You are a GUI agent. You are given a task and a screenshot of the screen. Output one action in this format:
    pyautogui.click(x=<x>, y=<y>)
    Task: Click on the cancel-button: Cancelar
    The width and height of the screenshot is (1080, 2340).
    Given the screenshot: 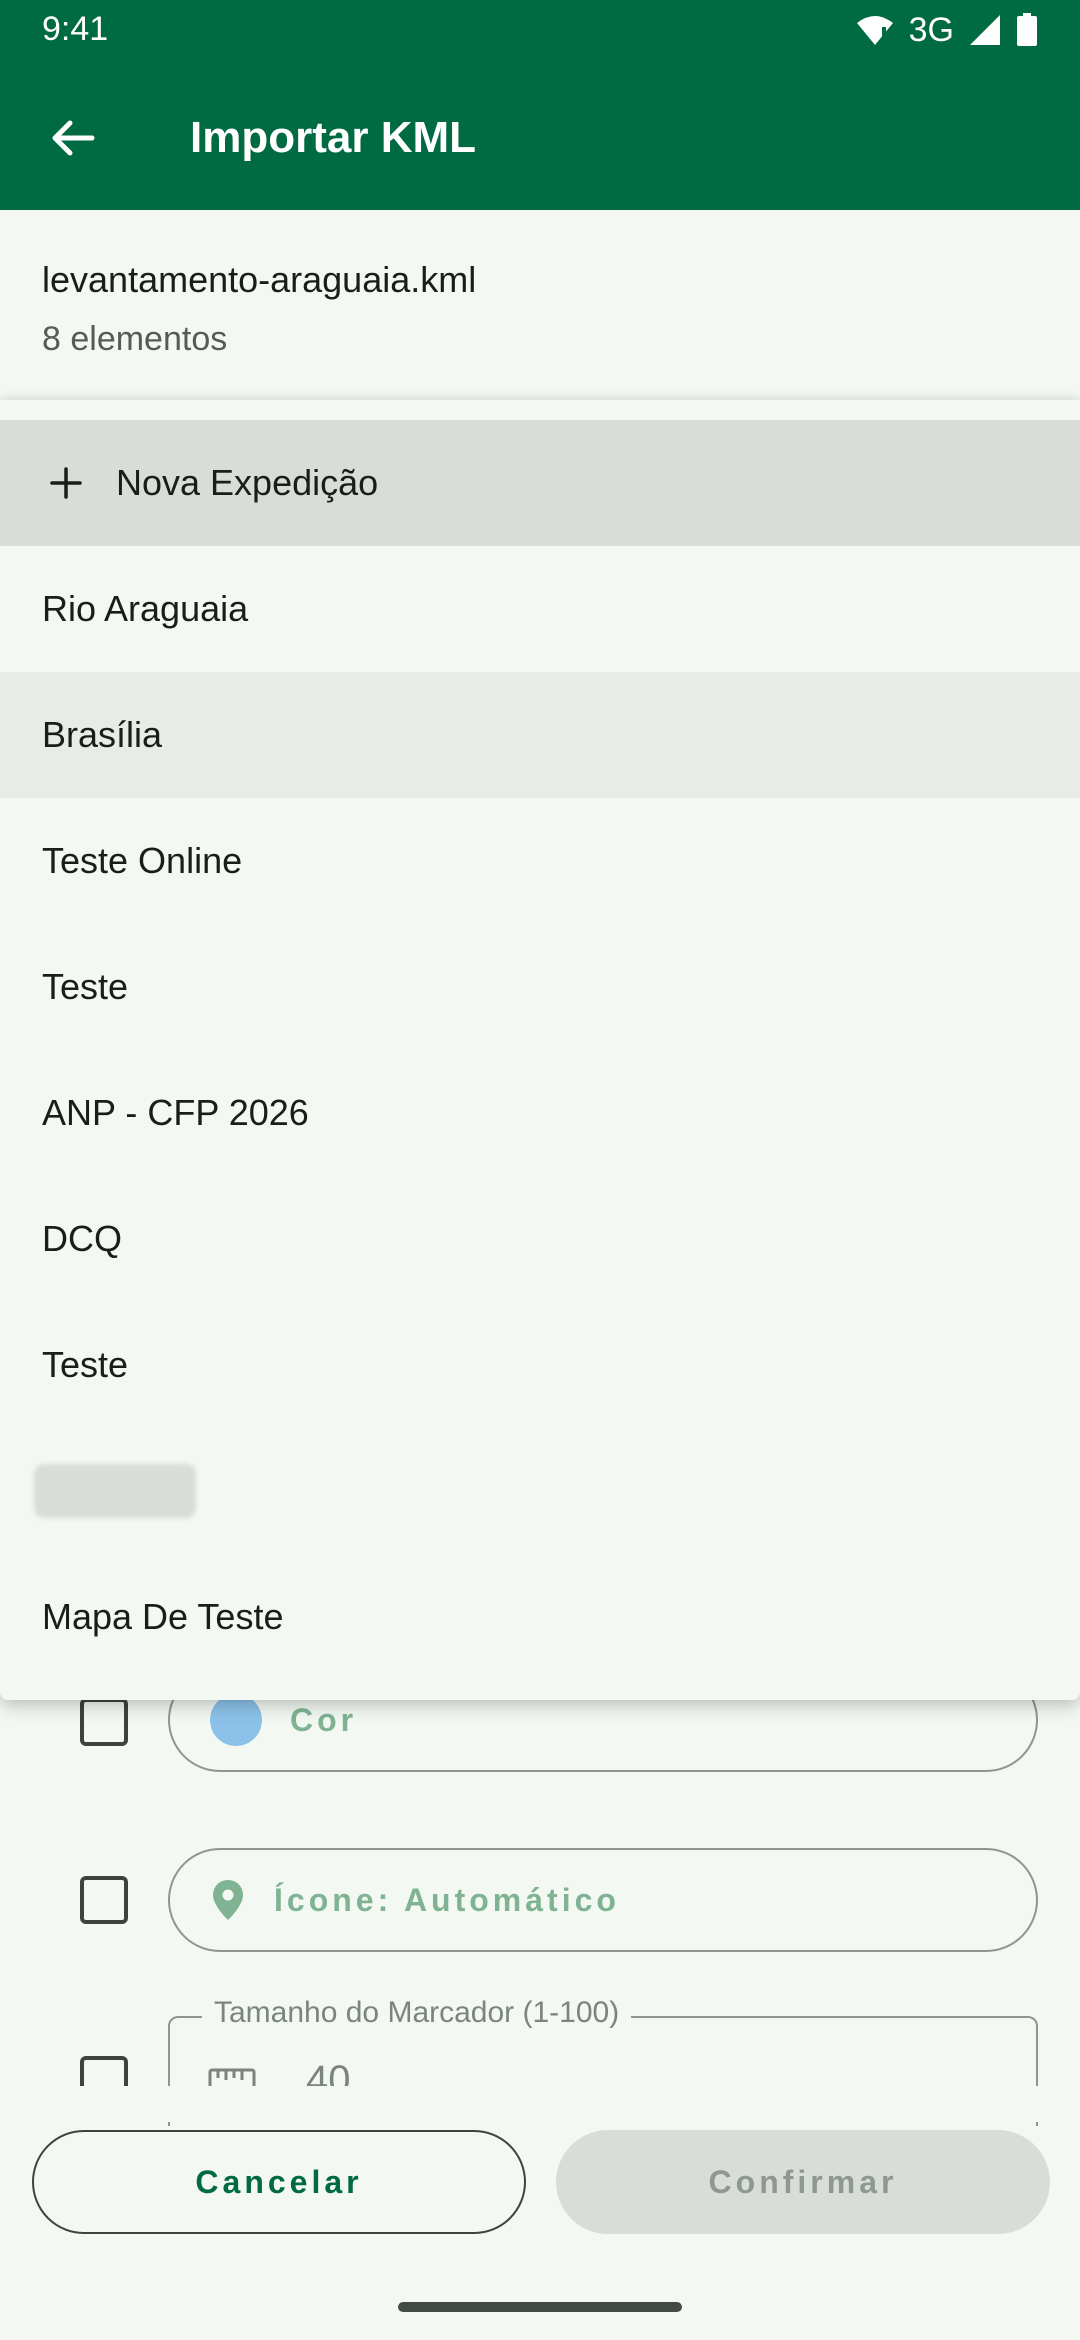 What is the action you would take?
    pyautogui.click(x=279, y=2182)
    